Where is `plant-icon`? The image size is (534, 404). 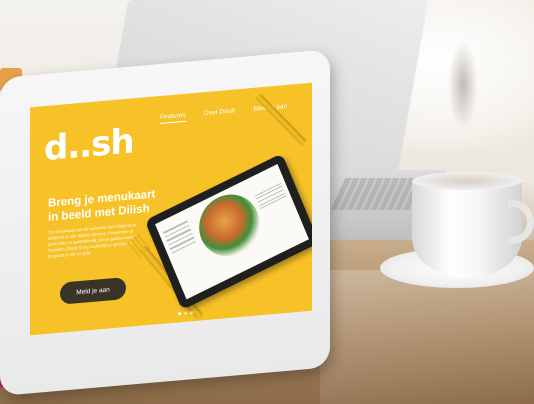 plant-icon is located at coordinates (463, 85).